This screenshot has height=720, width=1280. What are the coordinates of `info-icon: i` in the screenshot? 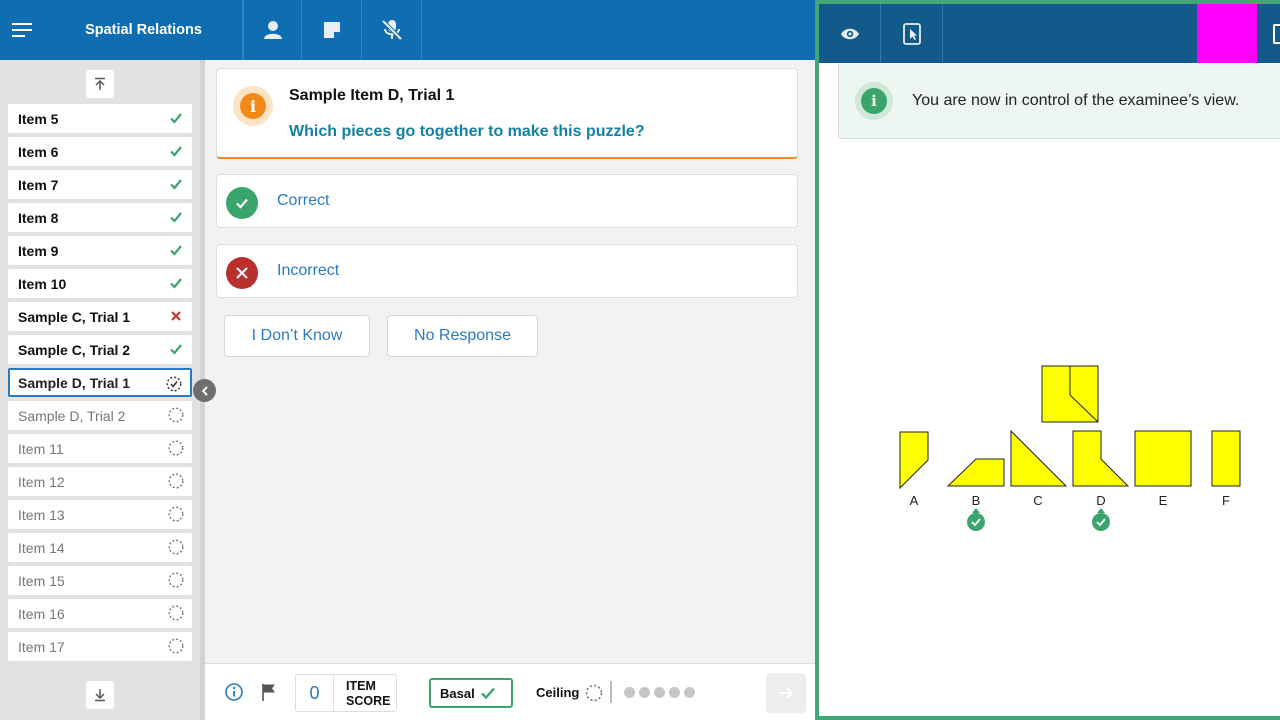 It's located at (253, 106).